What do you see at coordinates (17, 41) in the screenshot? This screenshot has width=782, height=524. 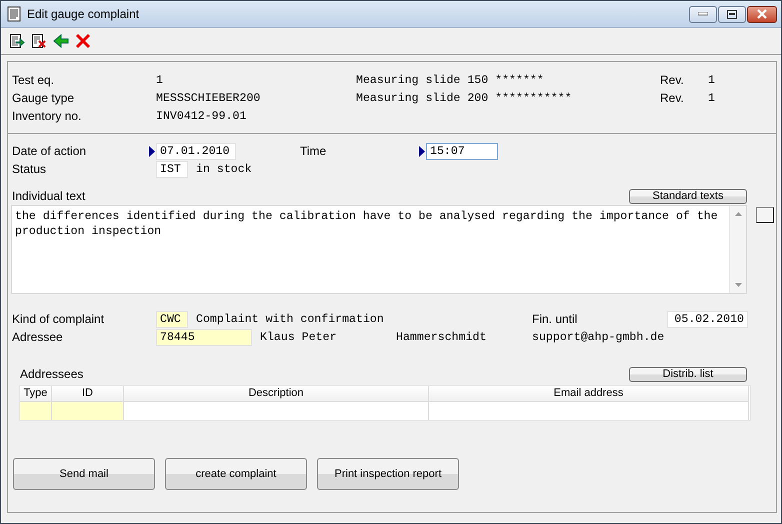 I see `document-arrow-icon` at bounding box center [17, 41].